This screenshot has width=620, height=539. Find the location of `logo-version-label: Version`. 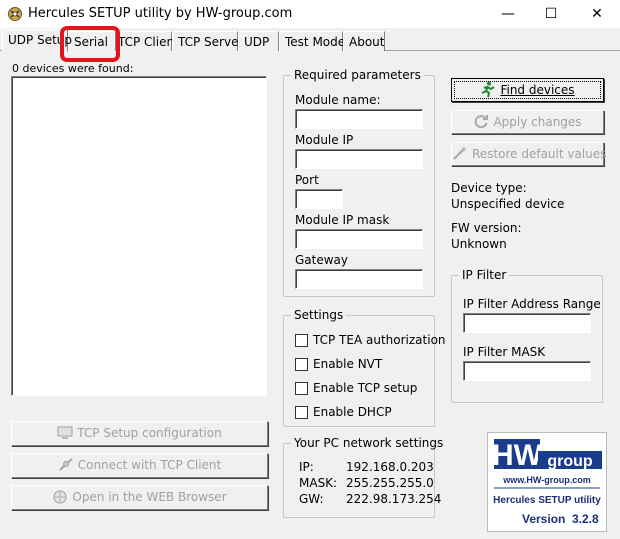

logo-version-label: Version is located at coordinates (543, 519).